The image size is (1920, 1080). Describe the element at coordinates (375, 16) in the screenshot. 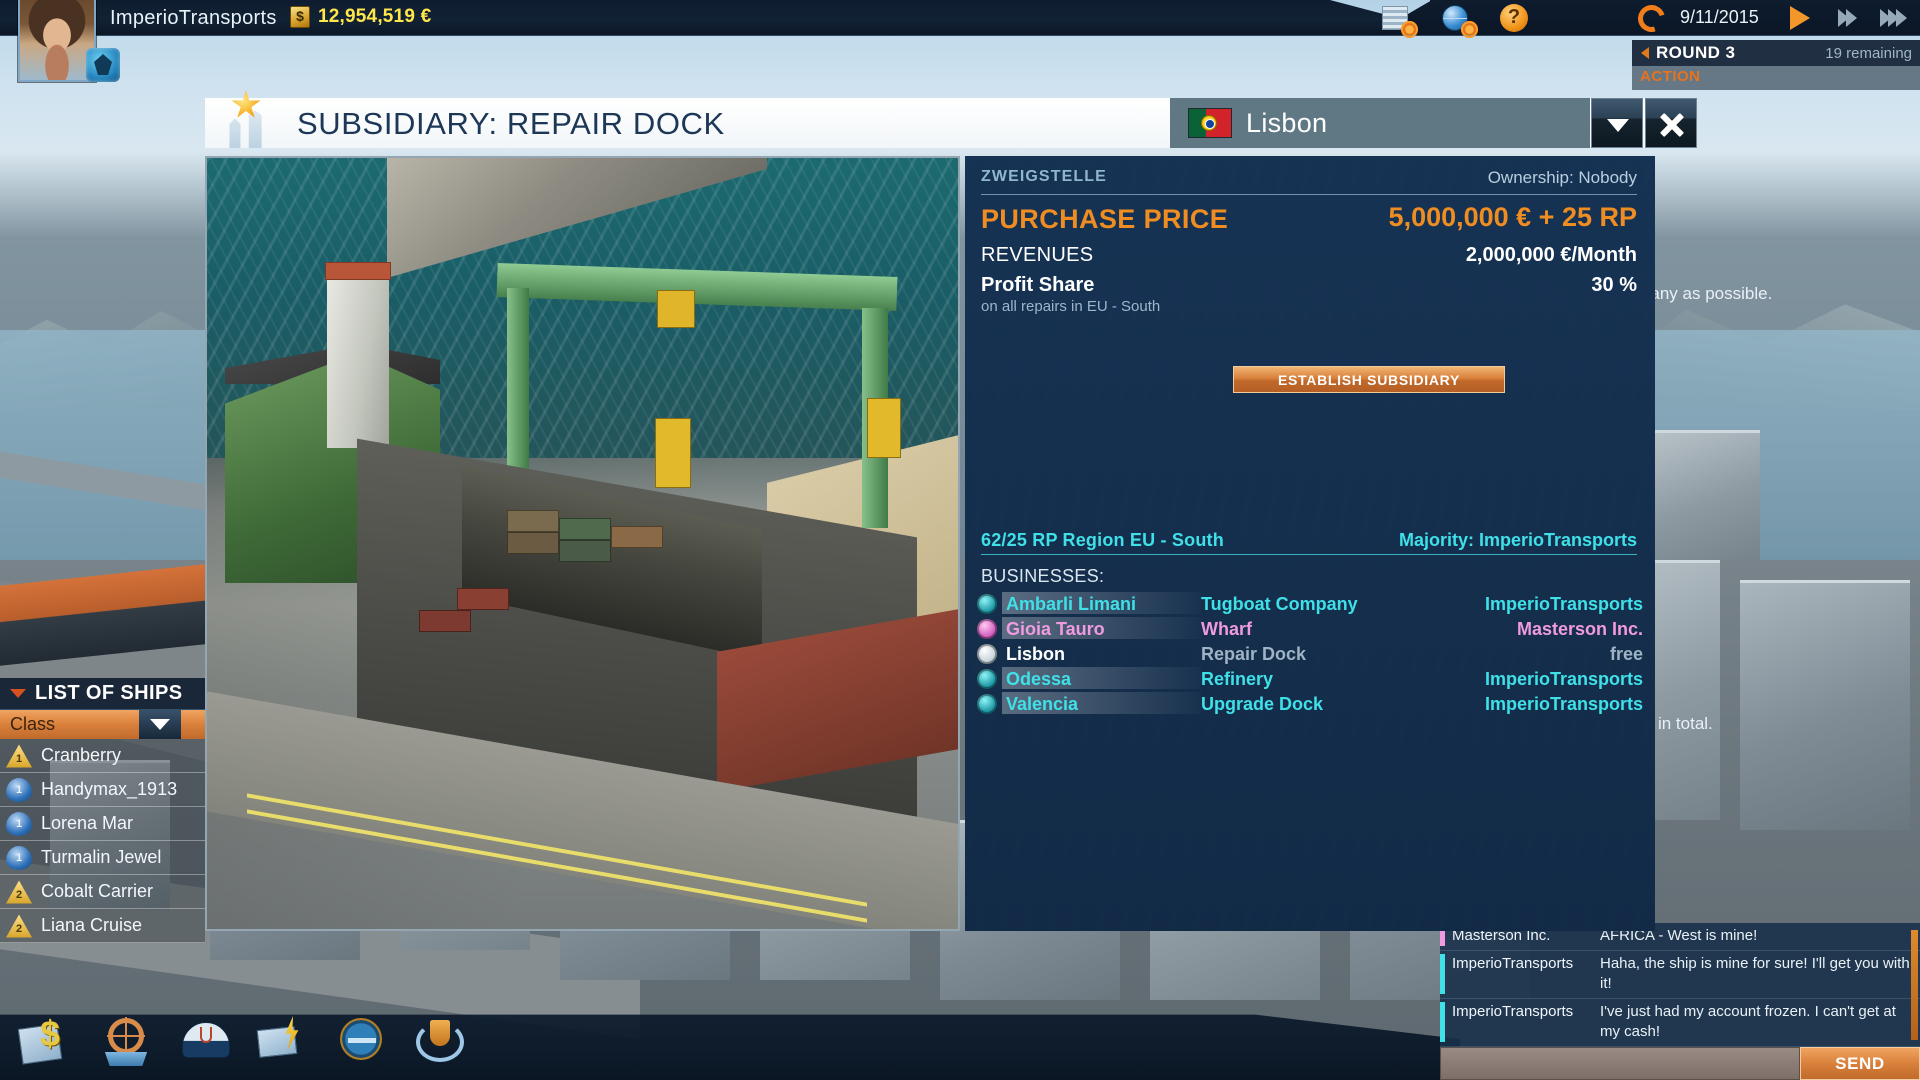

I see `money-value: 12,954,519 €` at that location.